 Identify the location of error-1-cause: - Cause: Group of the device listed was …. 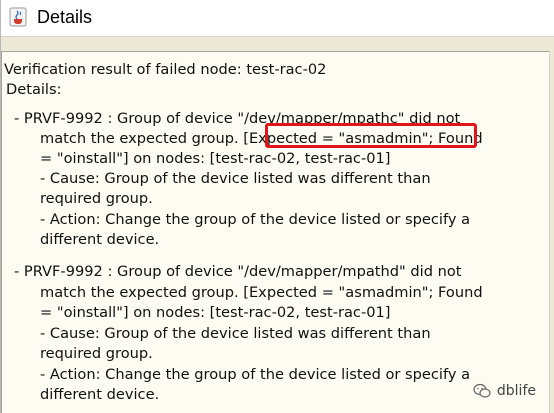
(235, 178).